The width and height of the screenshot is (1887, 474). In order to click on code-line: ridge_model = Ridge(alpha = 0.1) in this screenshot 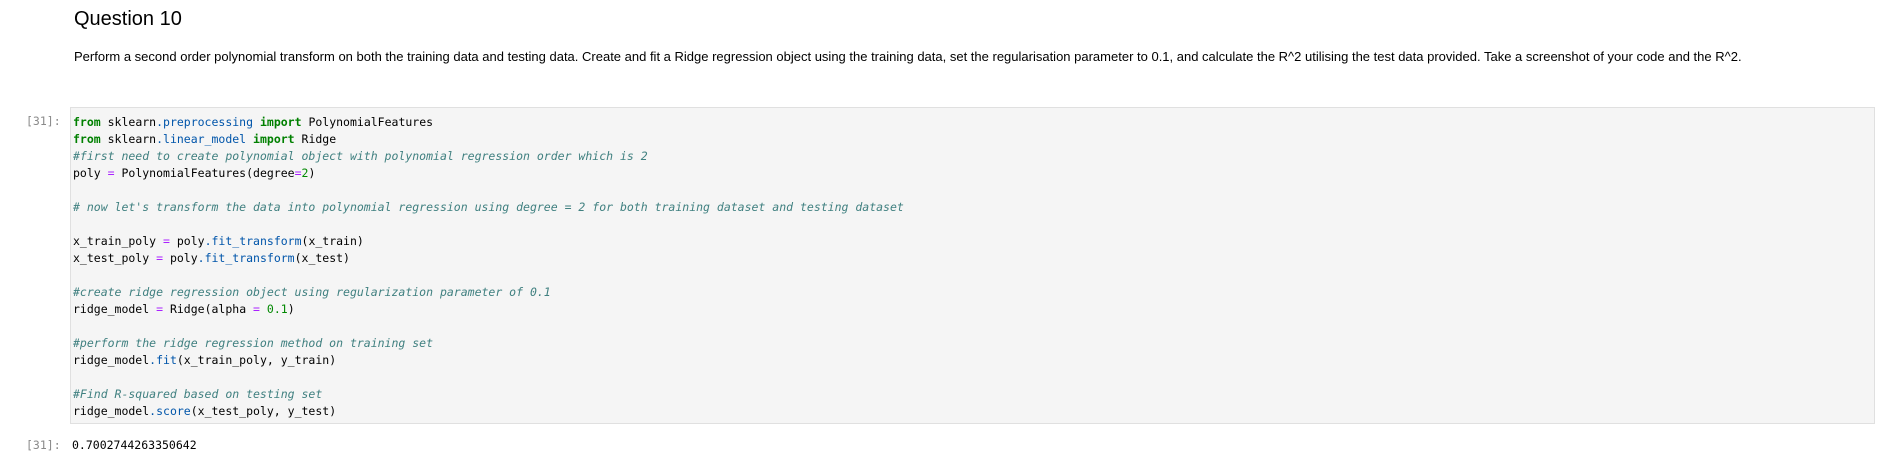, I will do `click(184, 309)`.